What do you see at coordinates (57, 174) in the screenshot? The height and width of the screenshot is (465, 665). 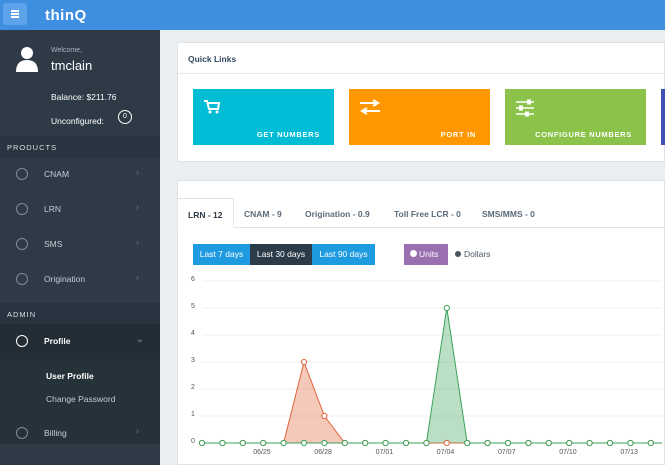 I see `sidebar-item-label: CNAM` at bounding box center [57, 174].